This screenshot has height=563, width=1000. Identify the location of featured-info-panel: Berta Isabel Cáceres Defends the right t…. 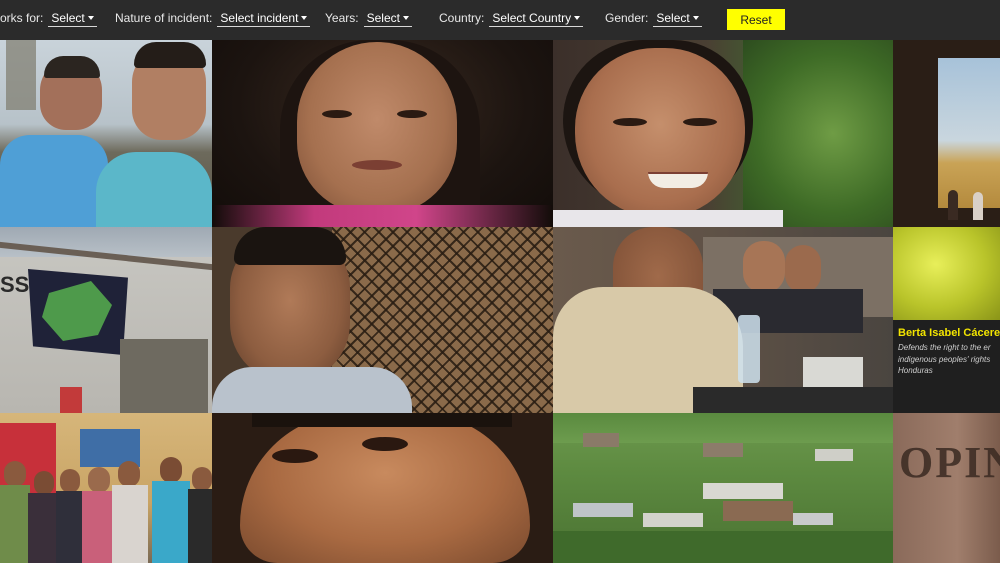
(946, 366).